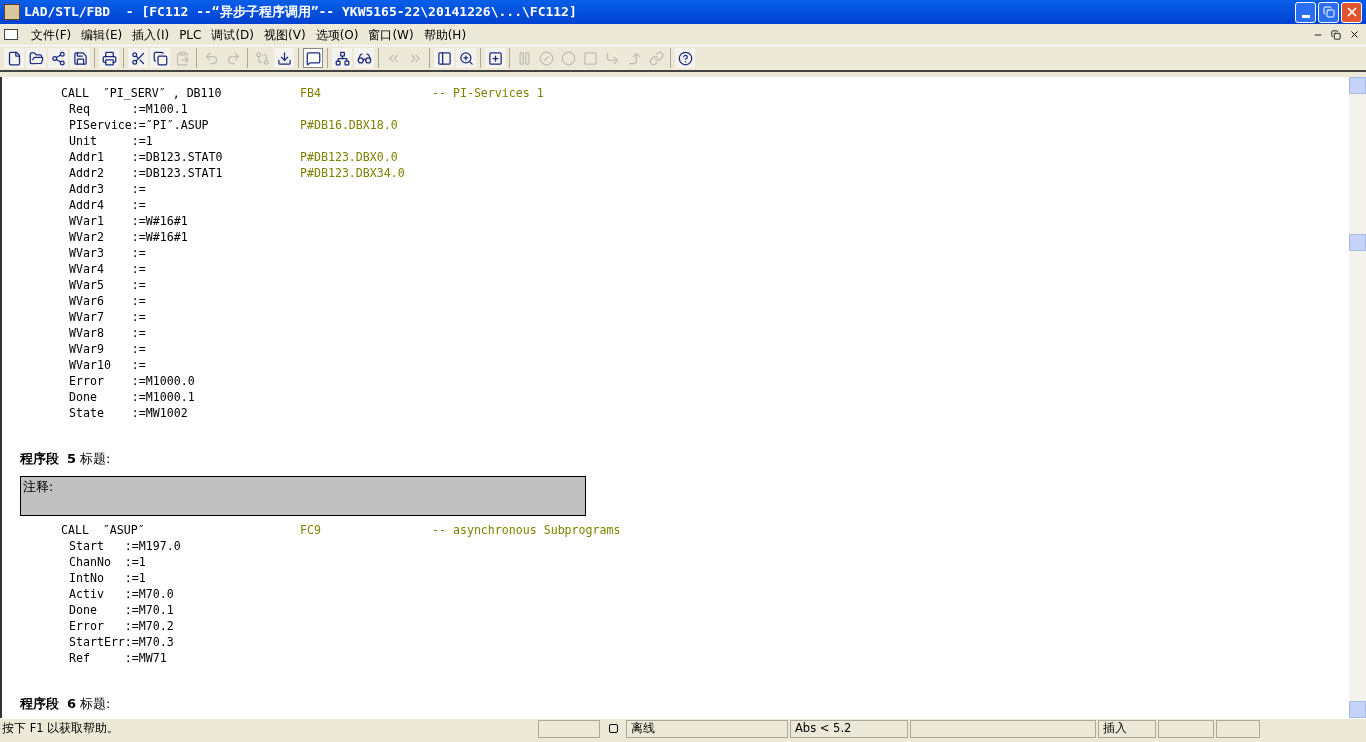  Describe the element at coordinates (310, 93) in the screenshot. I see `address-text: FB4` at that location.